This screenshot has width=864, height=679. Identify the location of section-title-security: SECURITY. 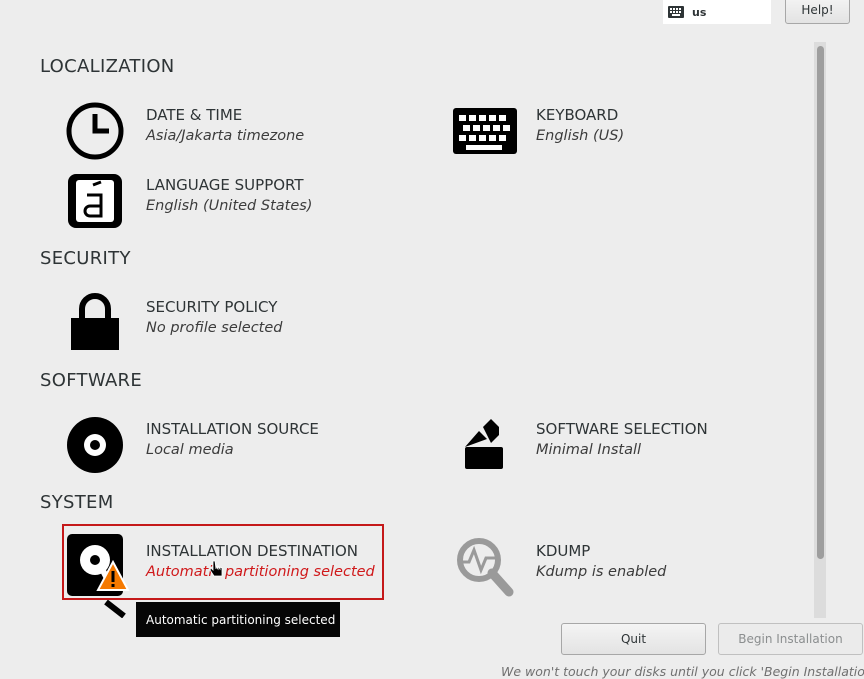
(85, 258).